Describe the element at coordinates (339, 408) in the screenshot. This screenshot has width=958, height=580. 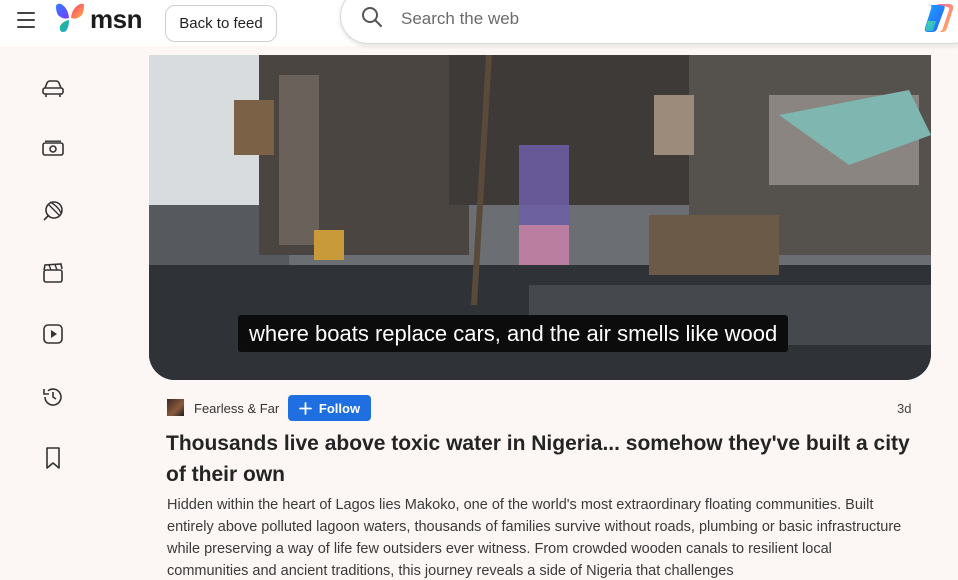
I see `follow-label: Follow` at that location.